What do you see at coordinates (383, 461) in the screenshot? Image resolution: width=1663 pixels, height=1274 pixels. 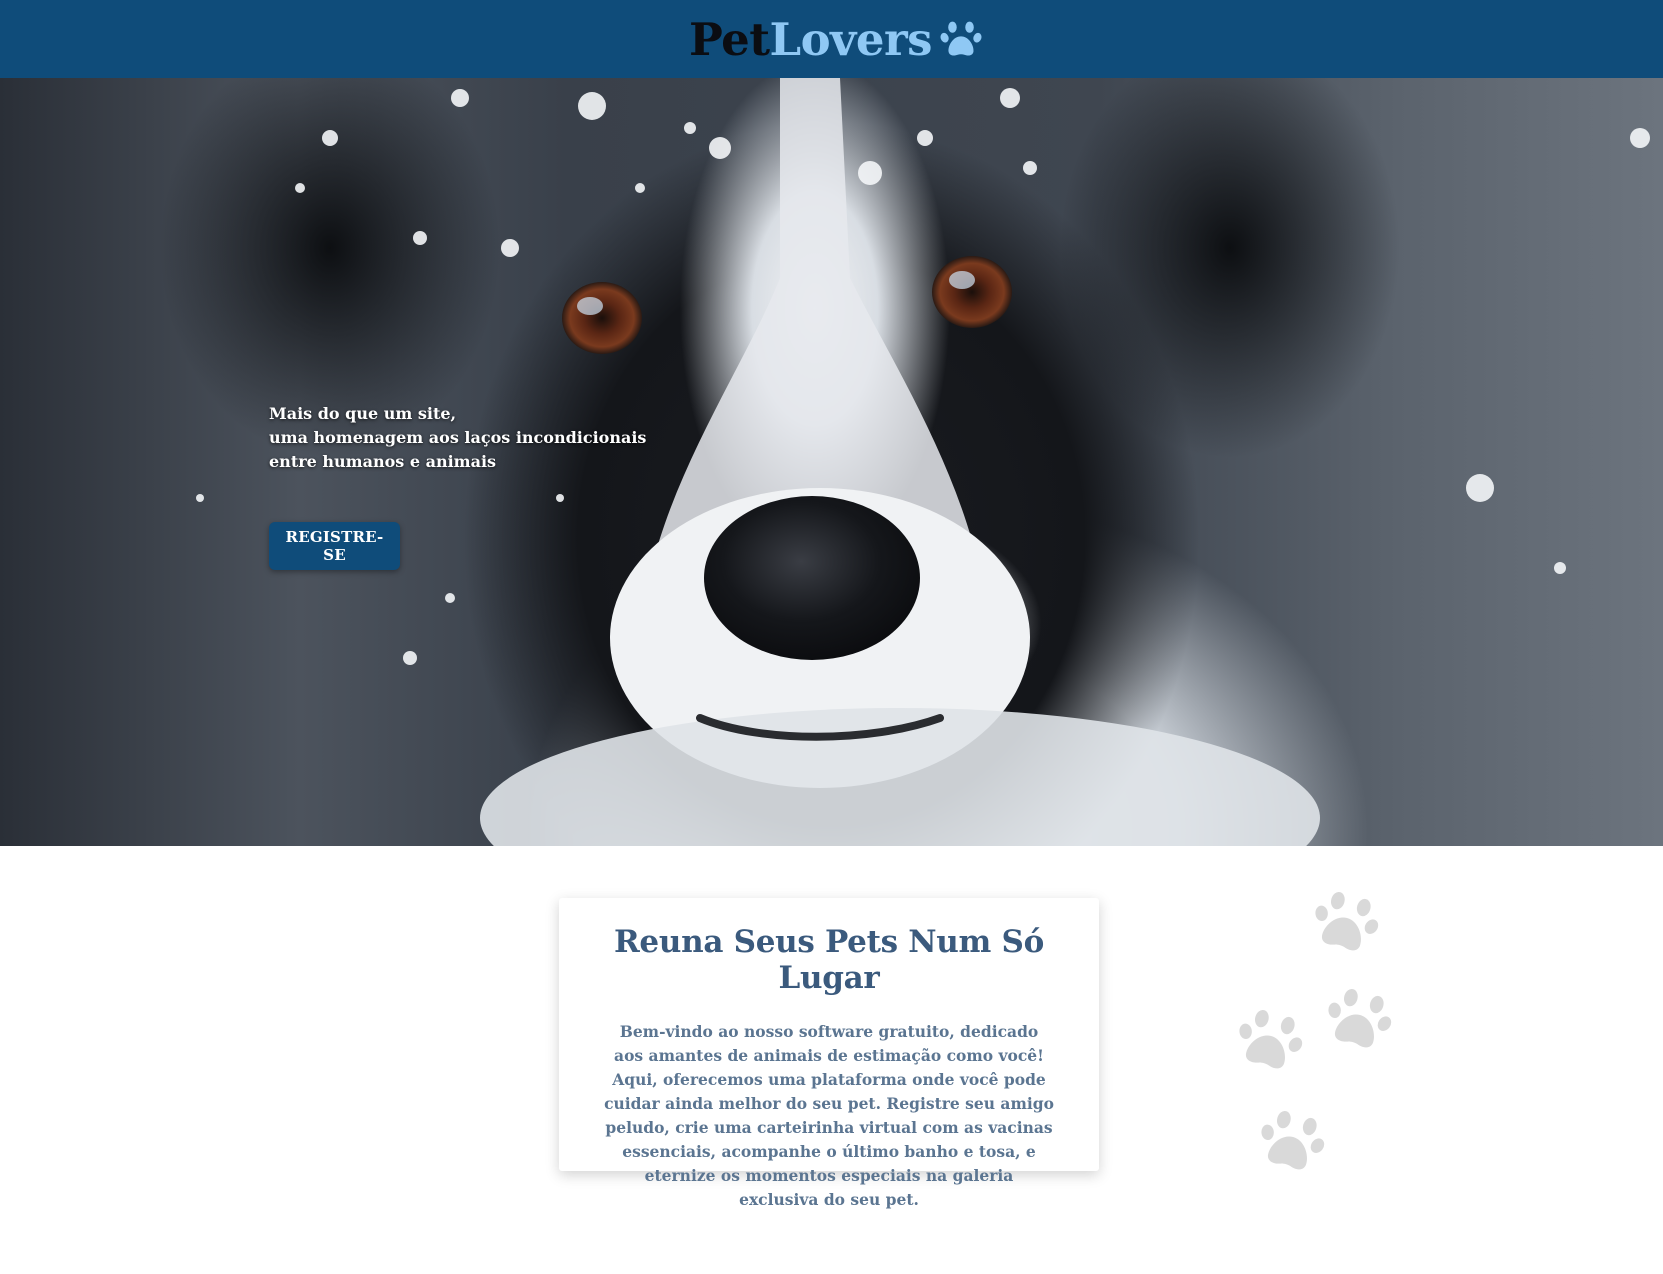 I see `hero-tagline-line-3: entre humanos e animais` at bounding box center [383, 461].